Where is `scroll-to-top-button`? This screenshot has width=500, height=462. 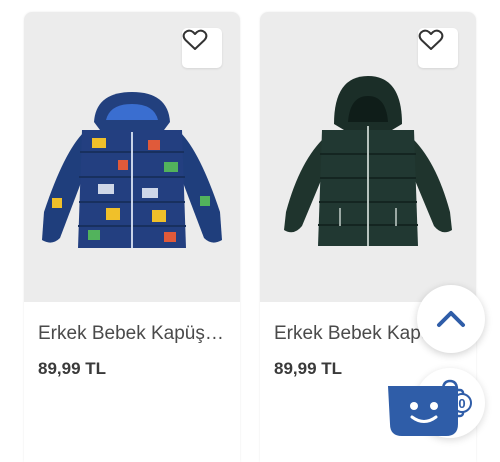
scroll-to-top-button is located at coordinates (451, 319).